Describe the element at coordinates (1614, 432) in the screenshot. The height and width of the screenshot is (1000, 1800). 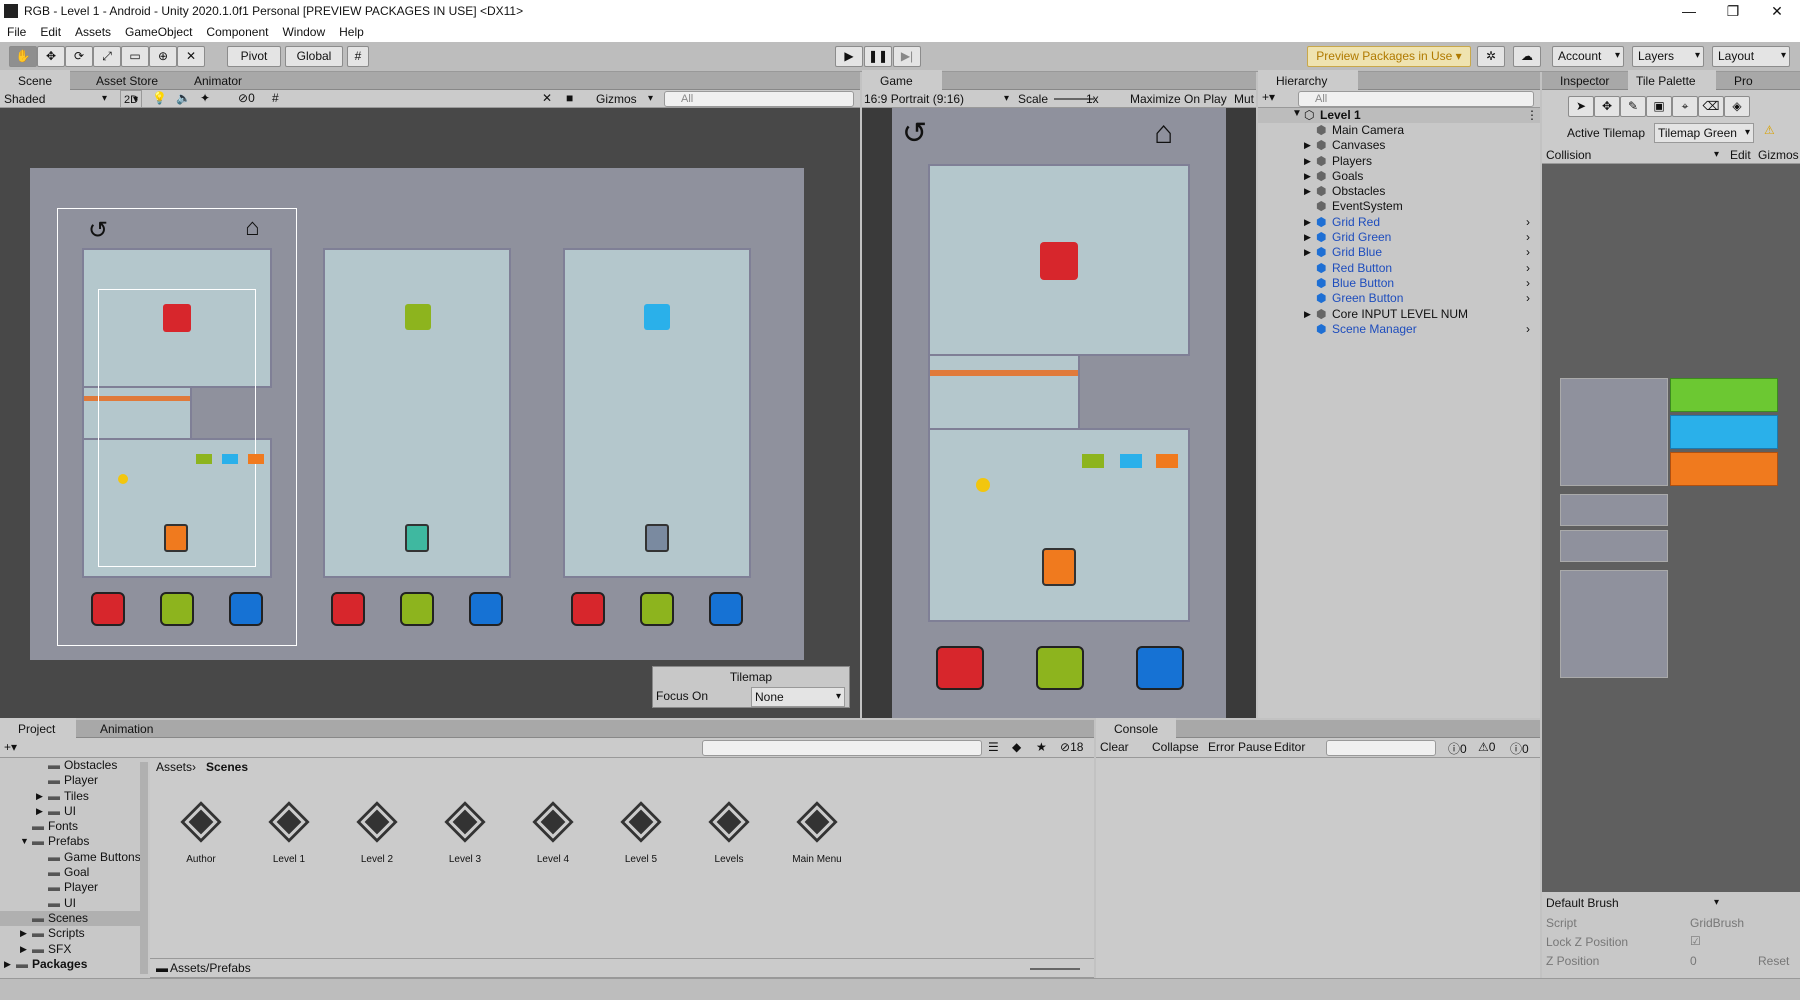
I see `tile-floor` at that location.